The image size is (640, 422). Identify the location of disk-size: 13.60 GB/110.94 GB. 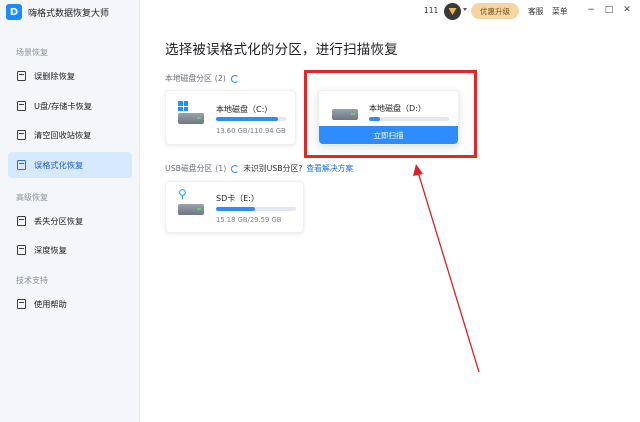
(251, 131).